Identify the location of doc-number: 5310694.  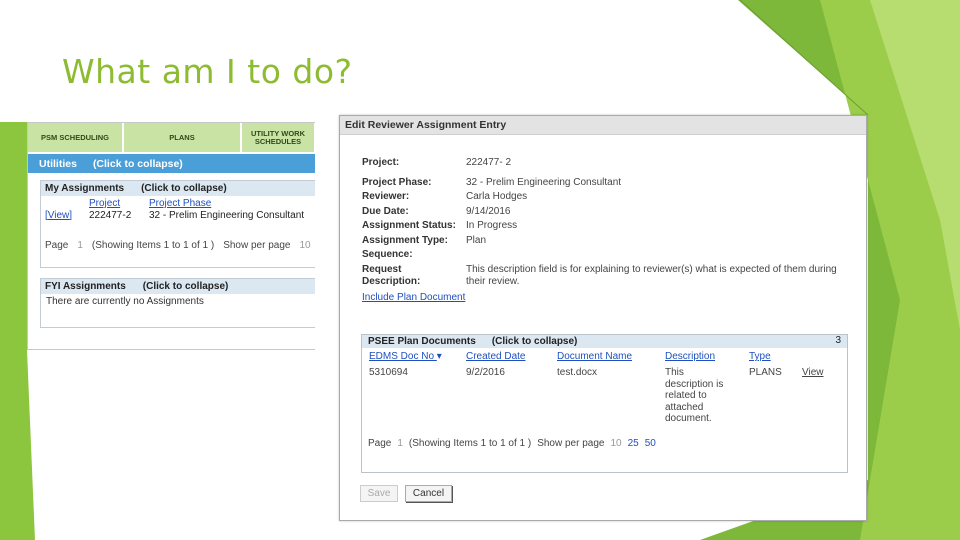
(388, 372).